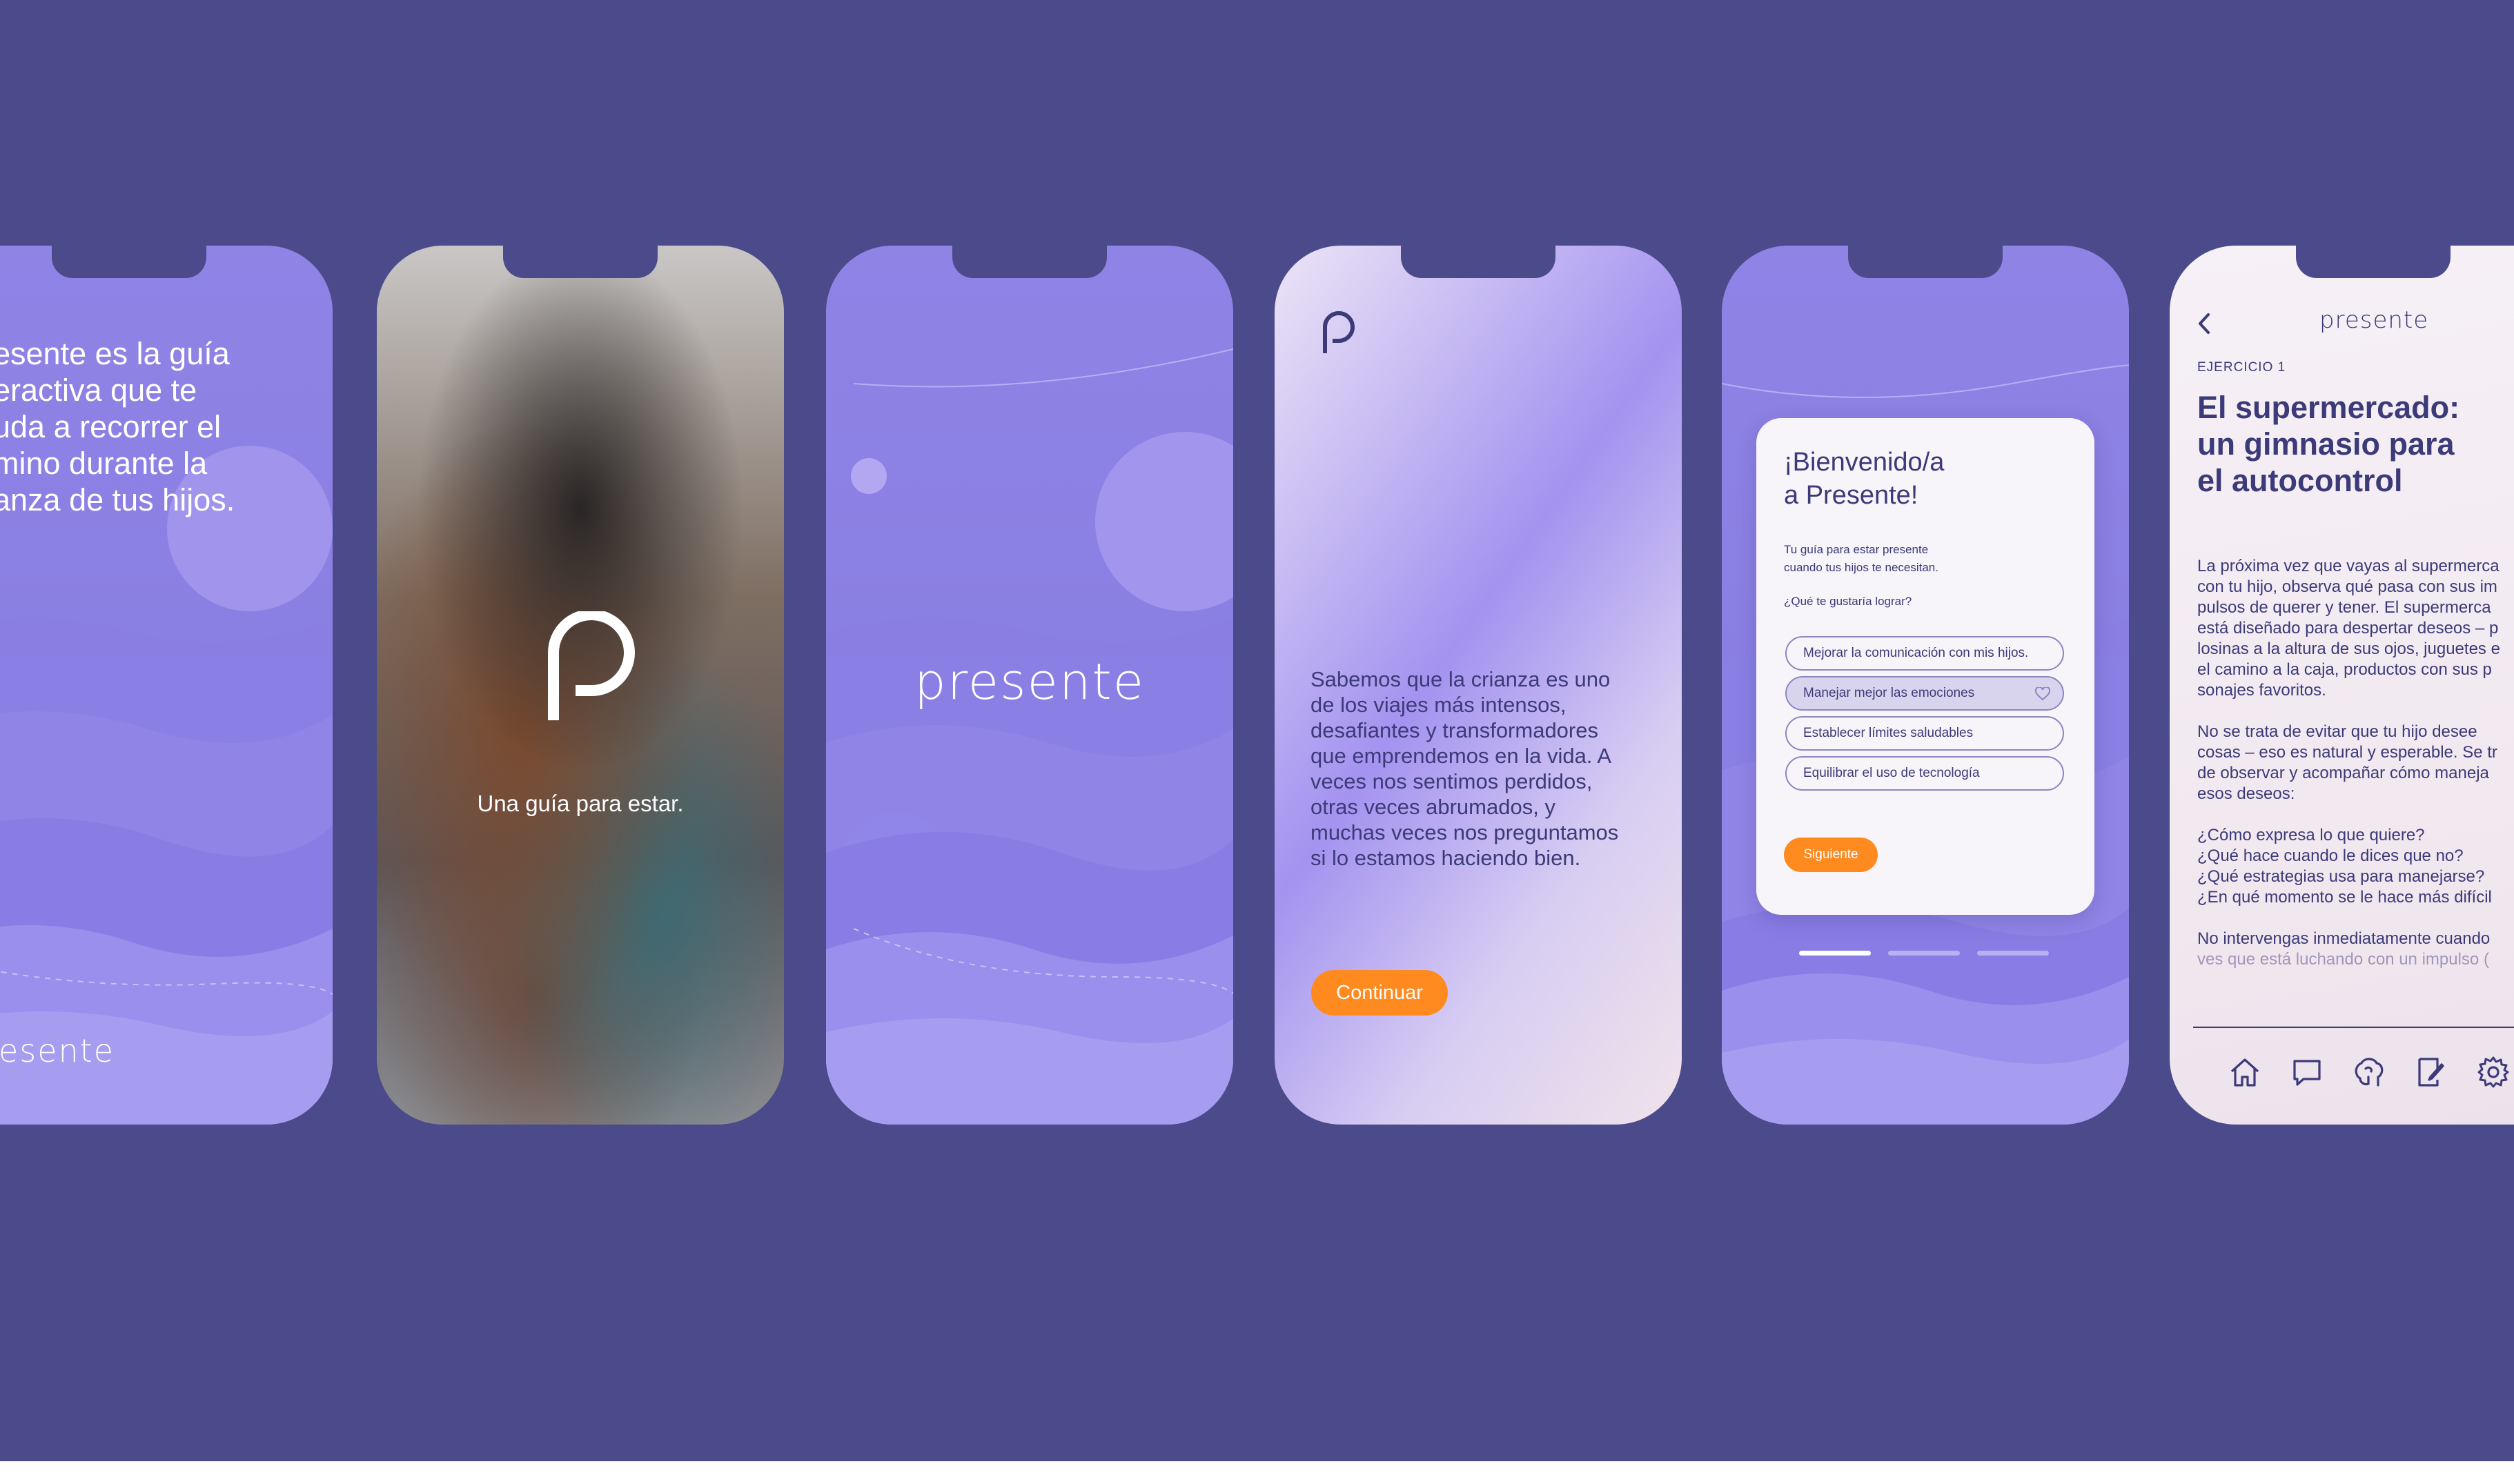 The image size is (2514, 1484). Describe the element at coordinates (2343, 959) in the screenshot. I see `body-line-faded: ves que está luchando con un impulso (` at that location.